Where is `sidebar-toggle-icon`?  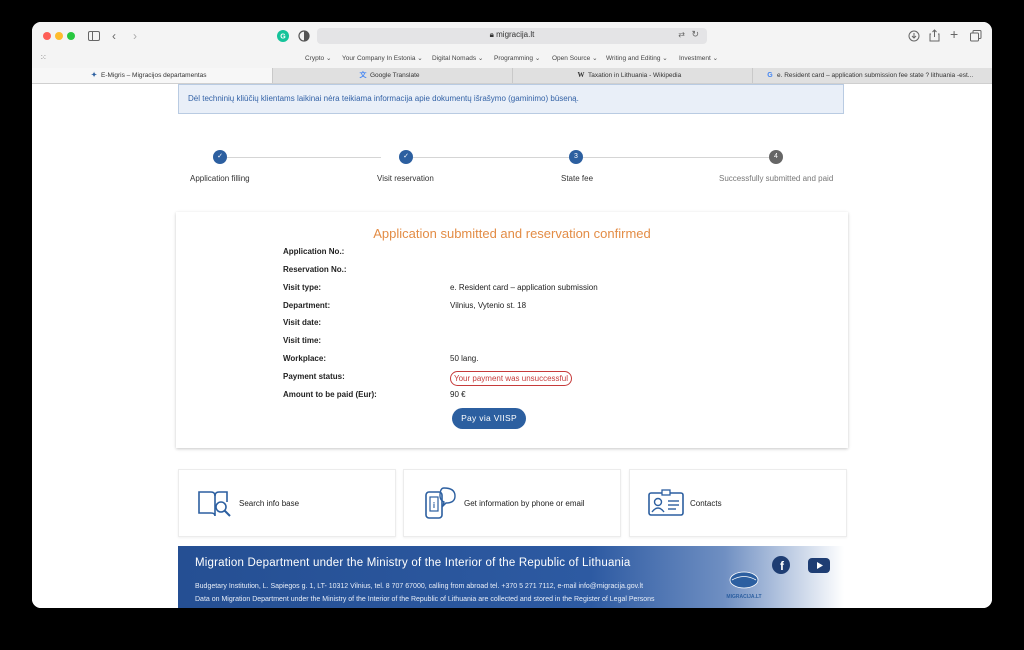 sidebar-toggle-icon is located at coordinates (94, 36).